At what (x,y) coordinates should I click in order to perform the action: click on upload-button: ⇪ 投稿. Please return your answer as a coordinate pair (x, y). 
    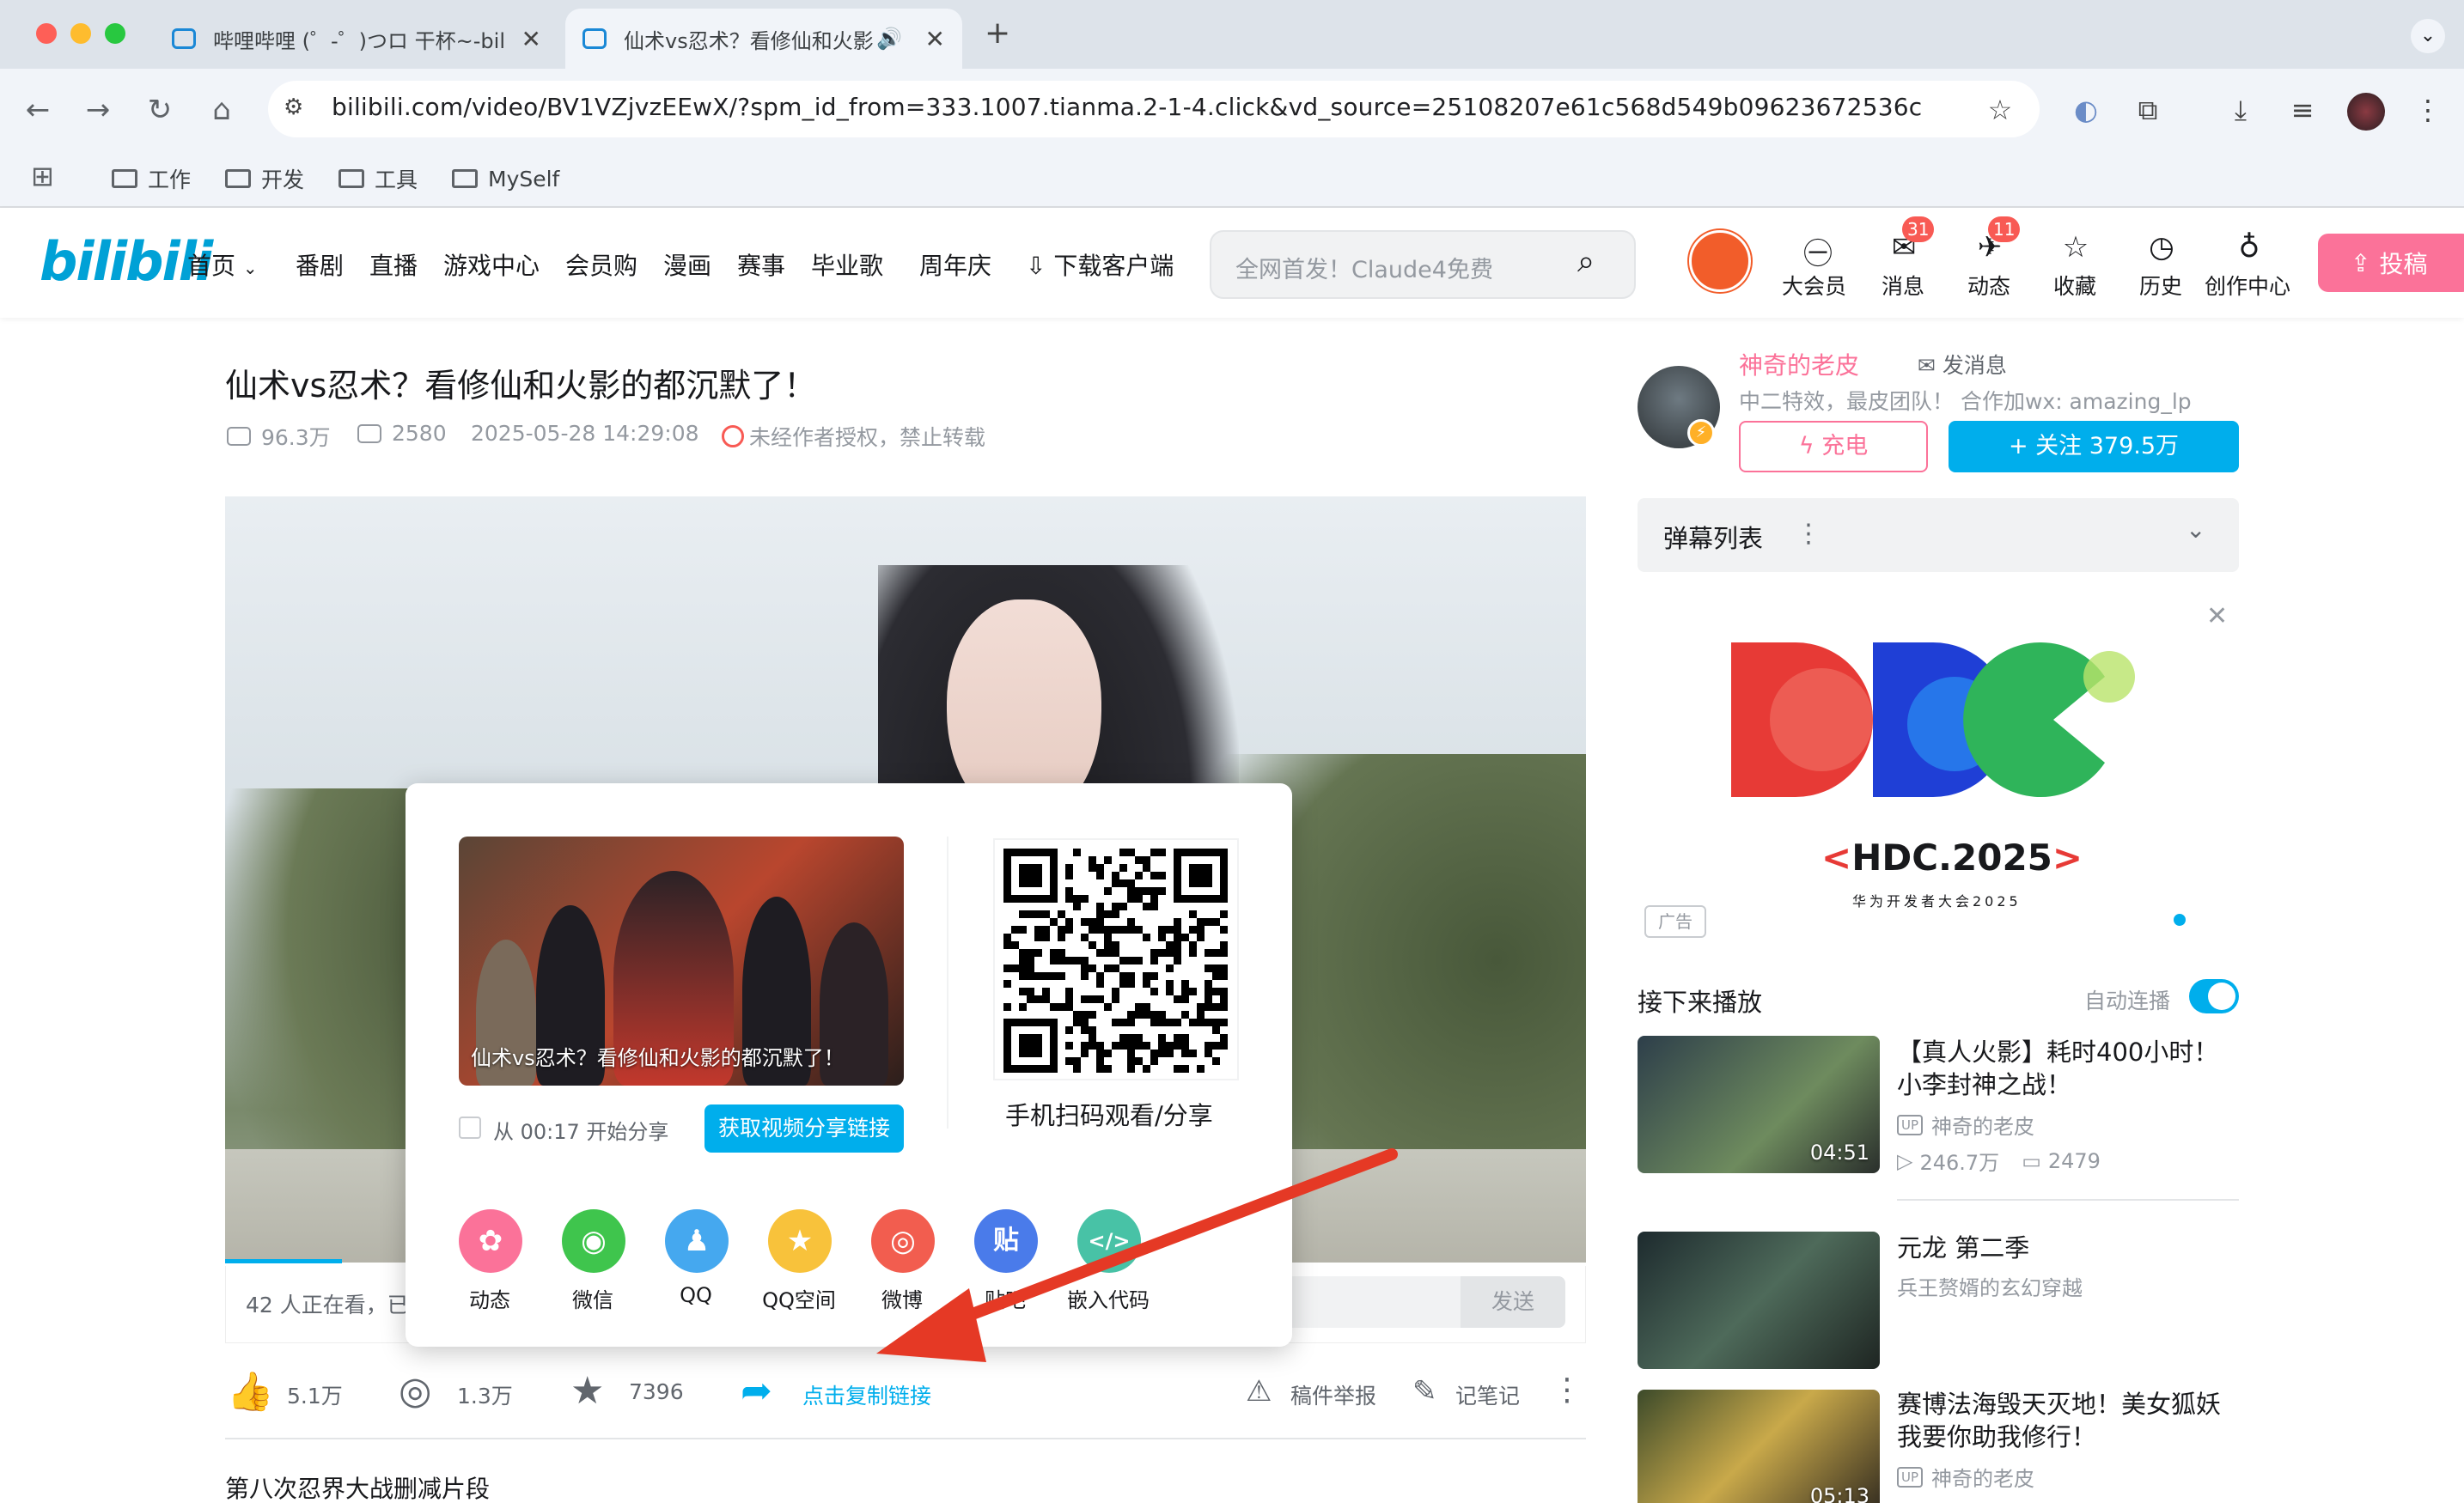
    Looking at the image, I should click on (2391, 263).